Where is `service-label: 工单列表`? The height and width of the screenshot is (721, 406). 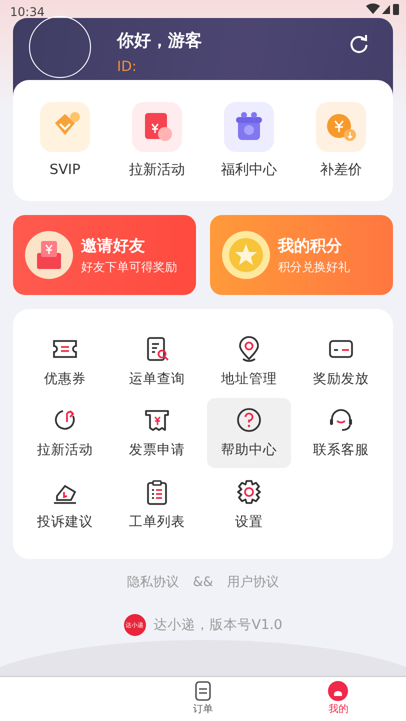 service-label: 工单列表 is located at coordinates (157, 522).